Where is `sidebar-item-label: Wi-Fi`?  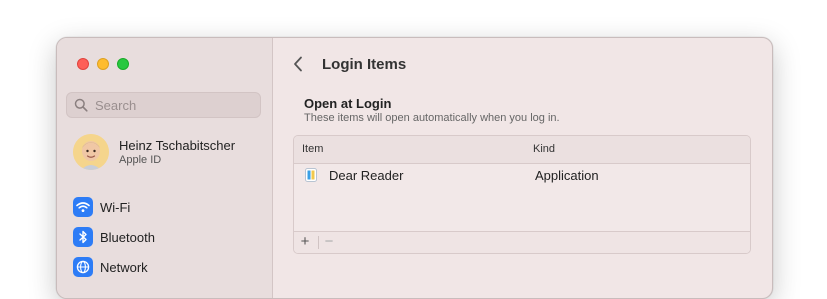
sidebar-item-label: Wi-Fi is located at coordinates (115, 207).